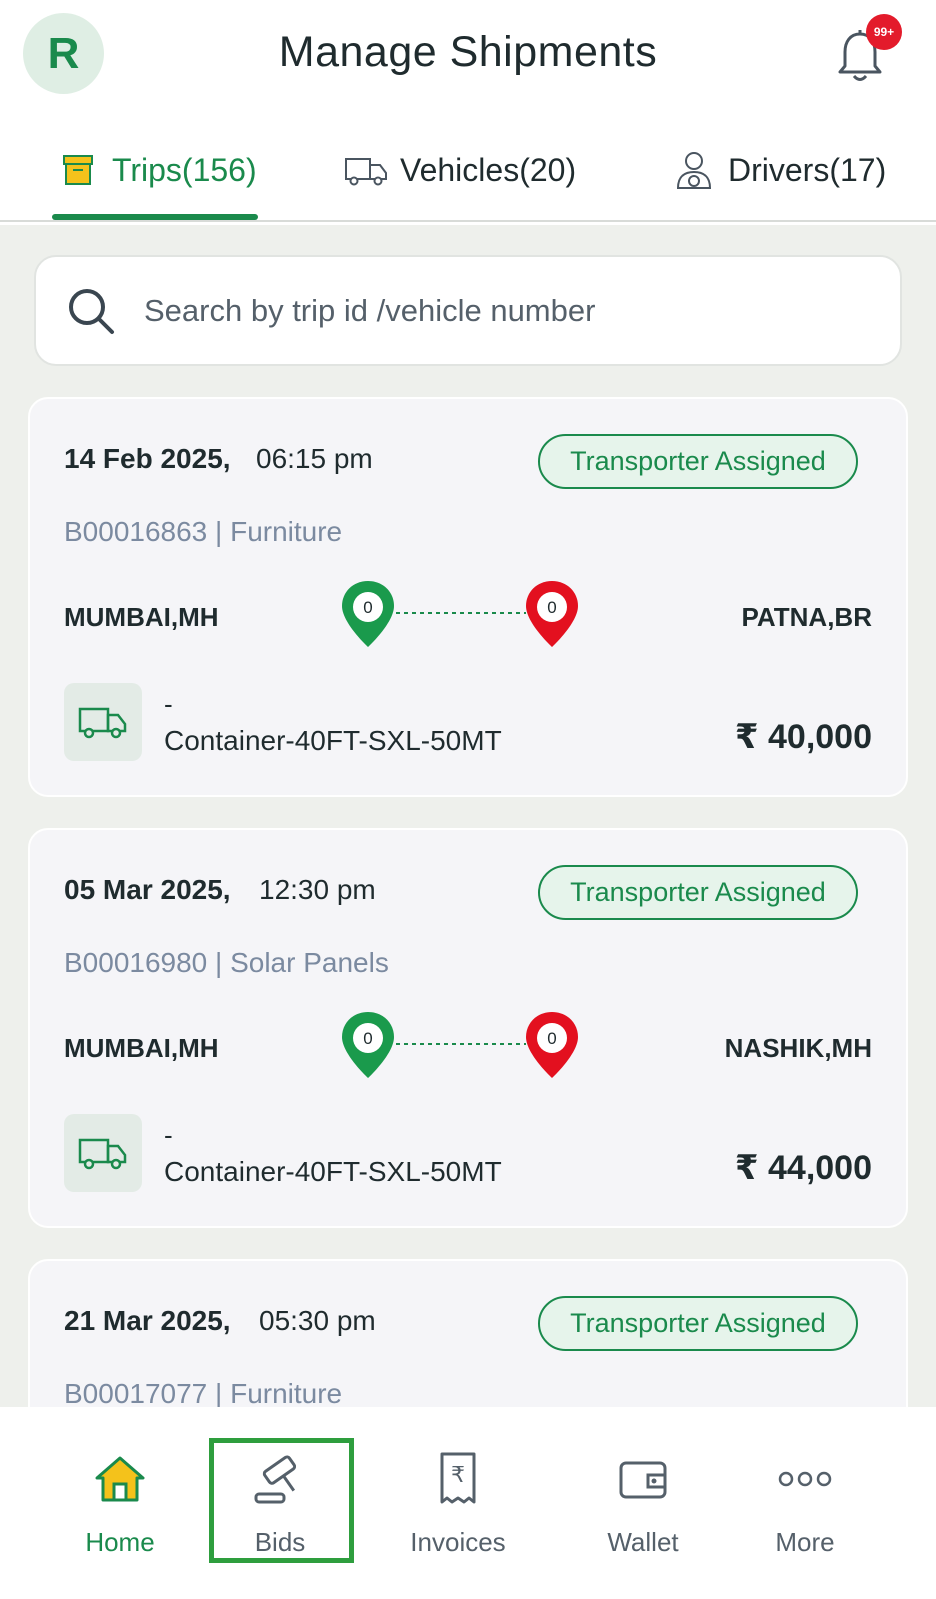 The width and height of the screenshot is (936, 1599). I want to click on notification-badge: 99+, so click(884, 32).